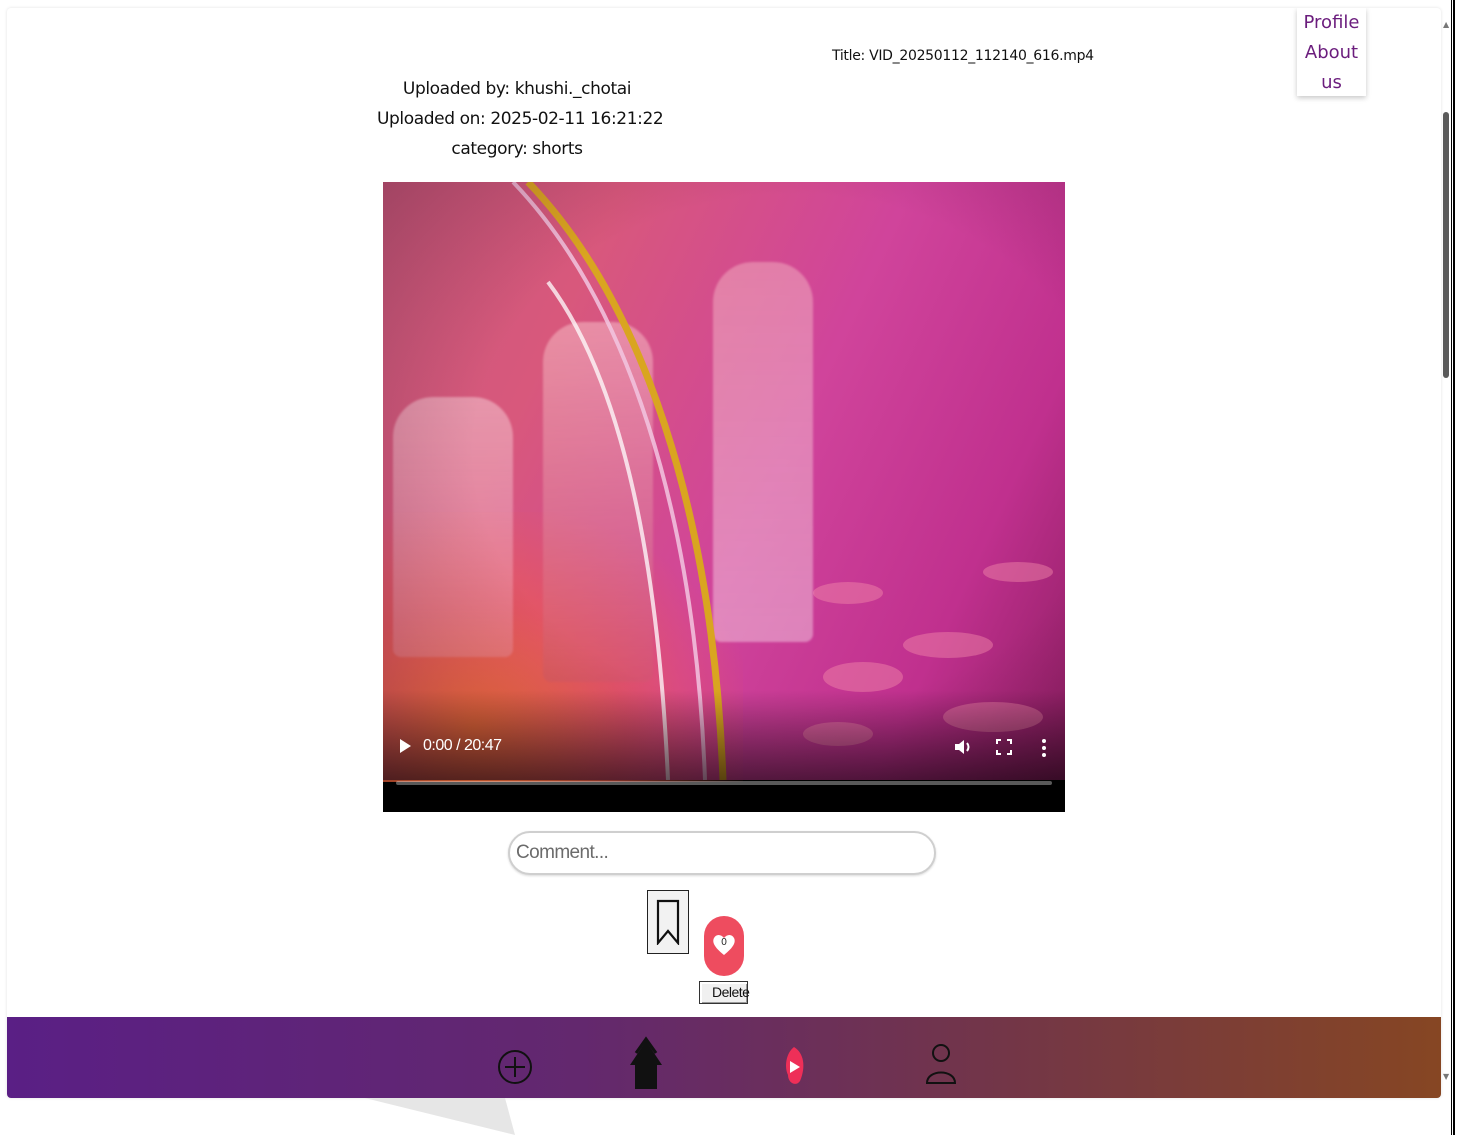 The height and width of the screenshot is (1135, 1459). I want to click on bookmark-button, so click(668, 922).